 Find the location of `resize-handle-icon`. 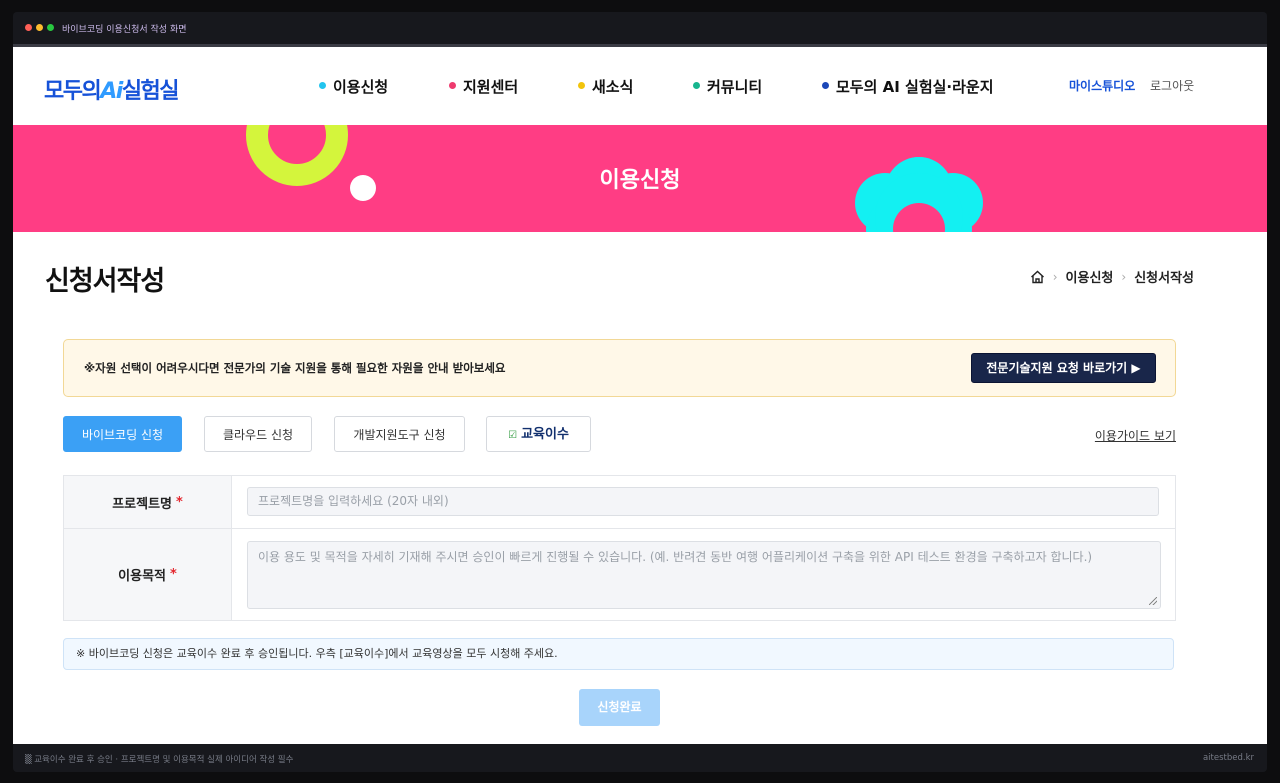

resize-handle-icon is located at coordinates (1153, 601).